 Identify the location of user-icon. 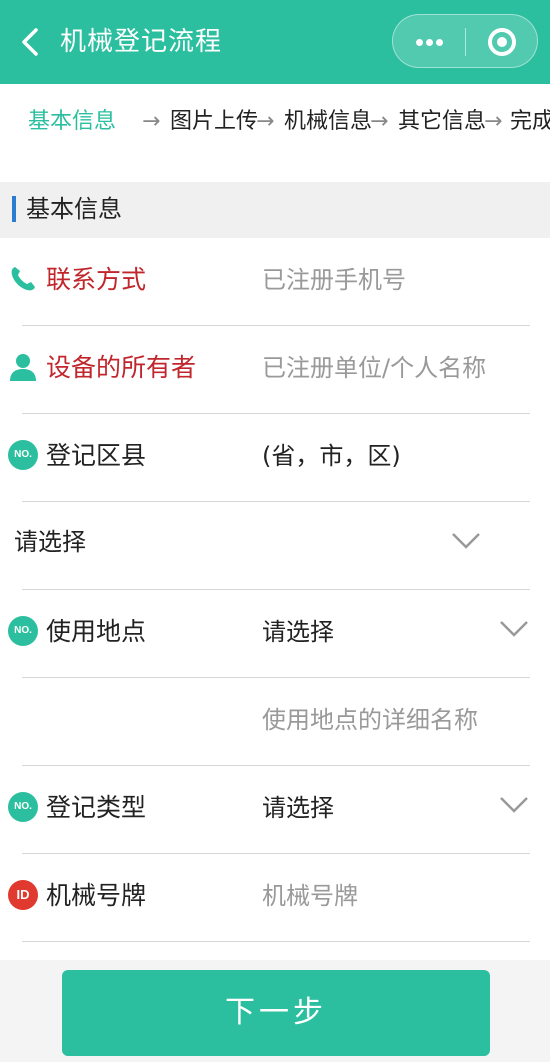
(23, 367).